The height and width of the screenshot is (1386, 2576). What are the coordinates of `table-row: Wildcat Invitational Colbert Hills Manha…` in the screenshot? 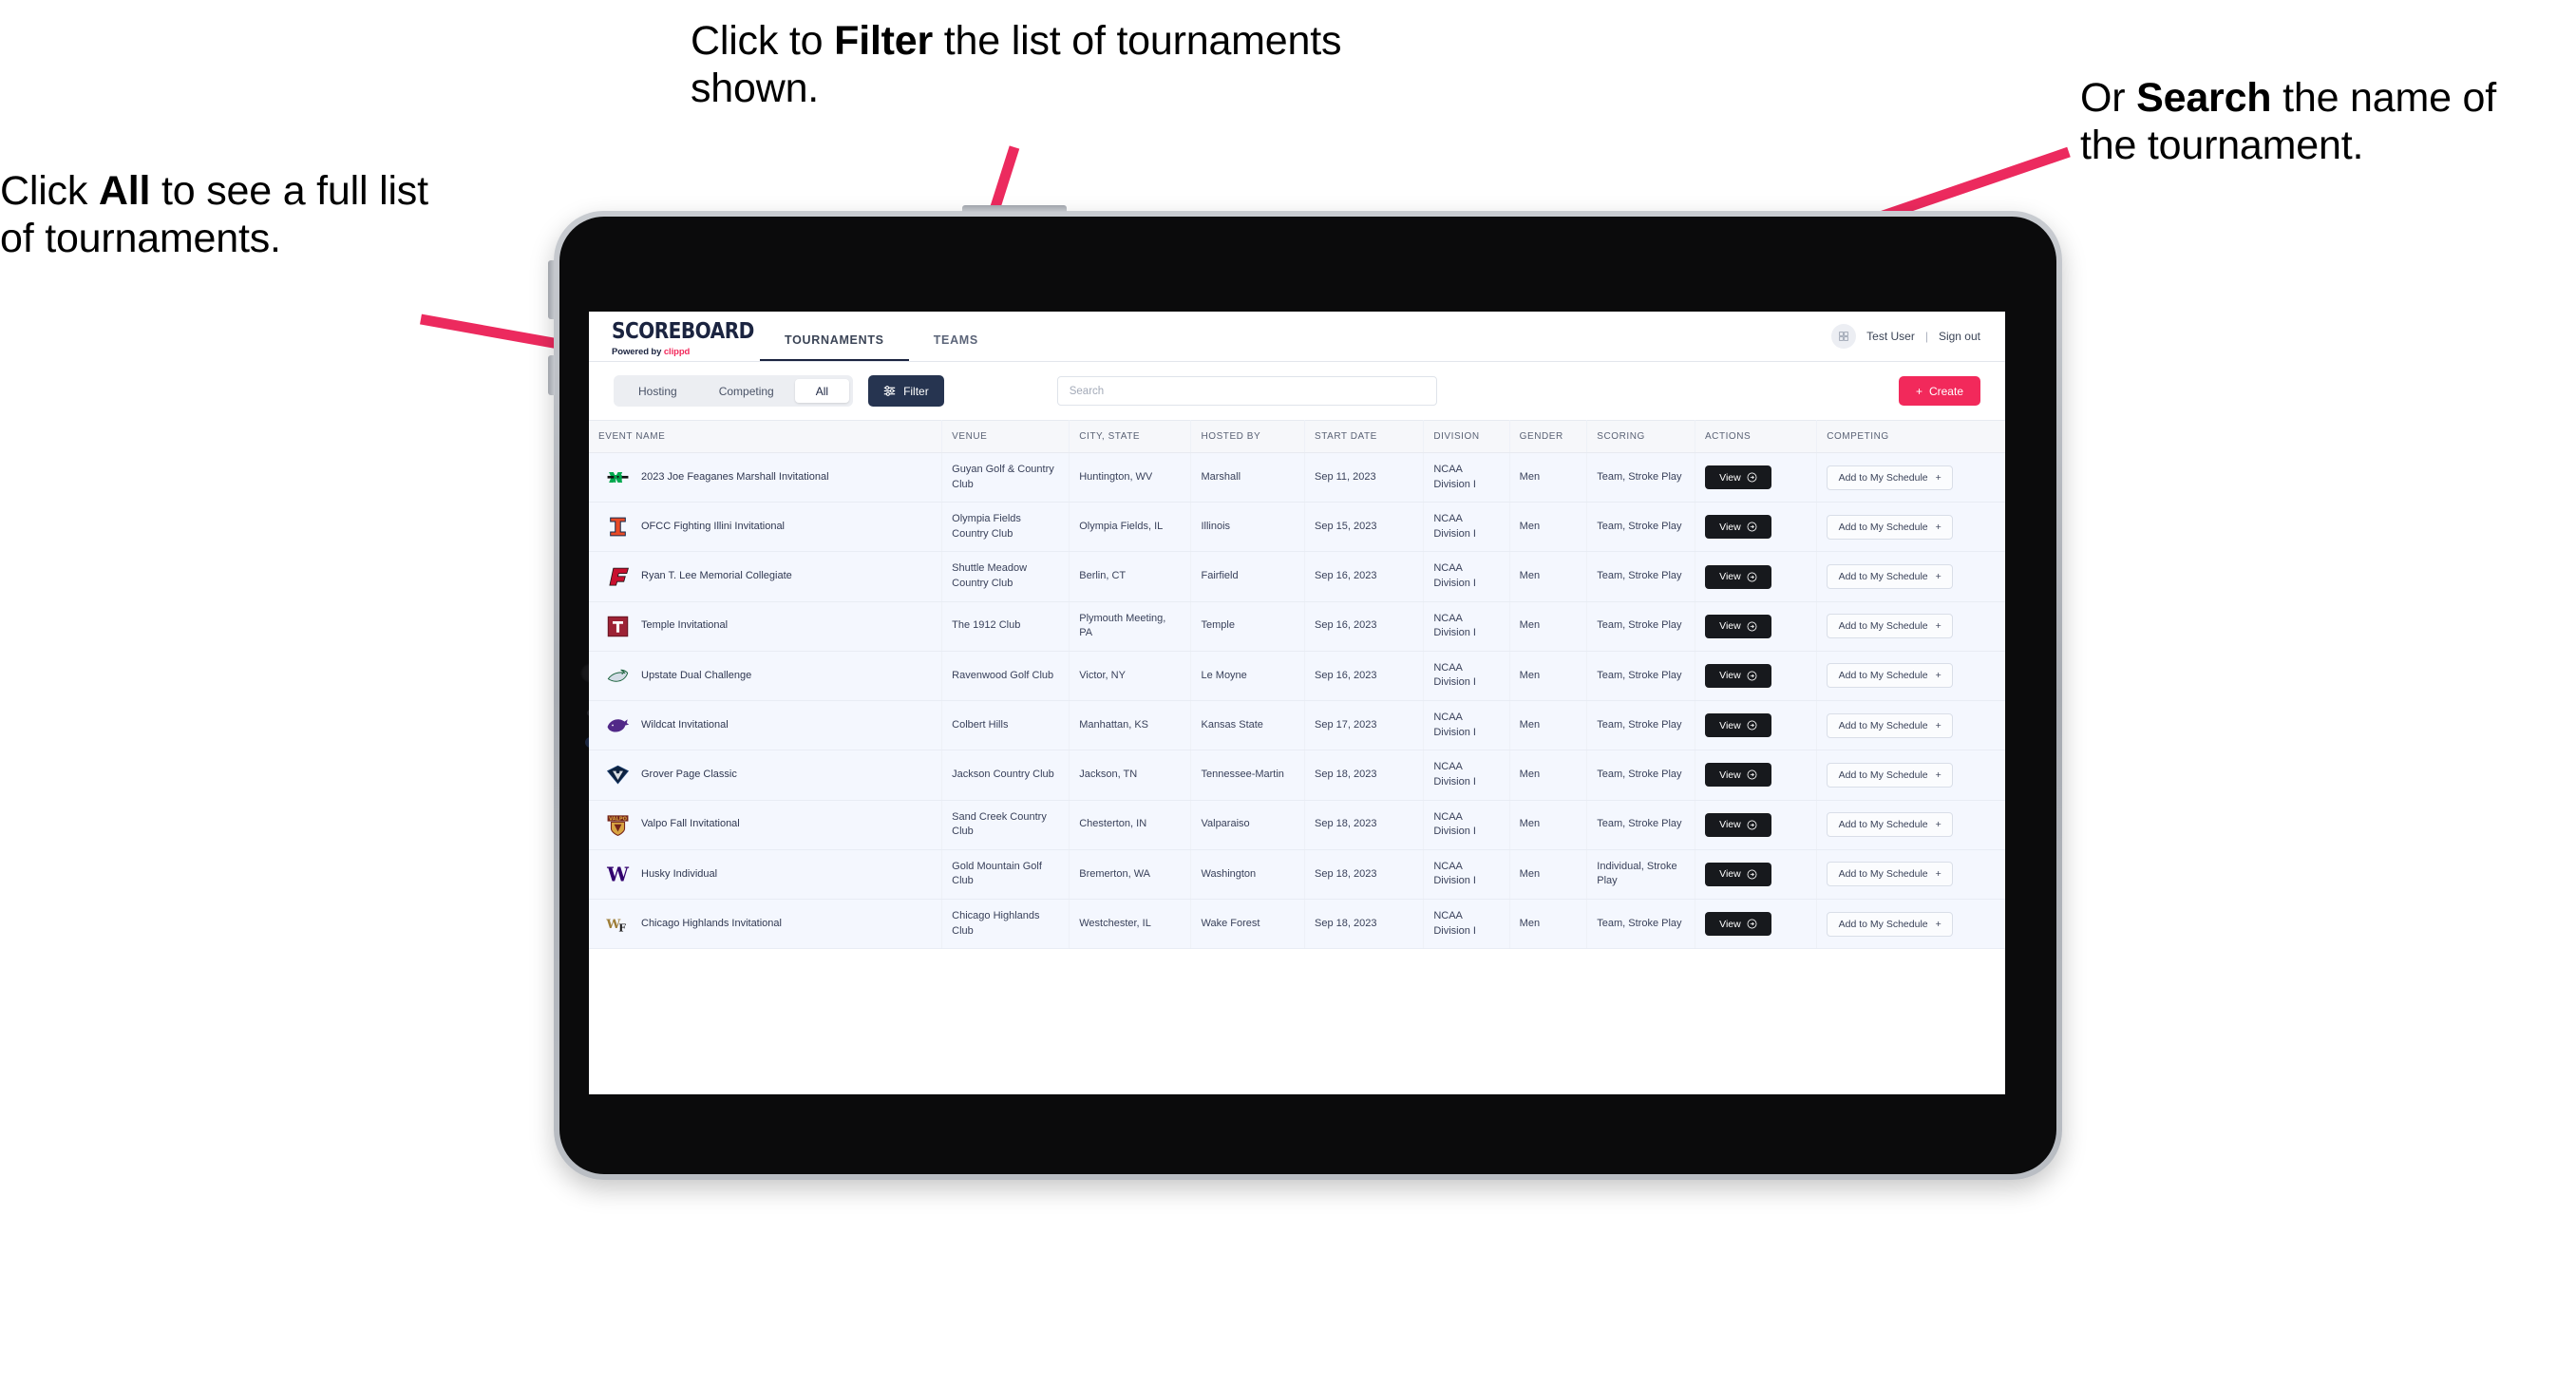 It's located at (1297, 725).